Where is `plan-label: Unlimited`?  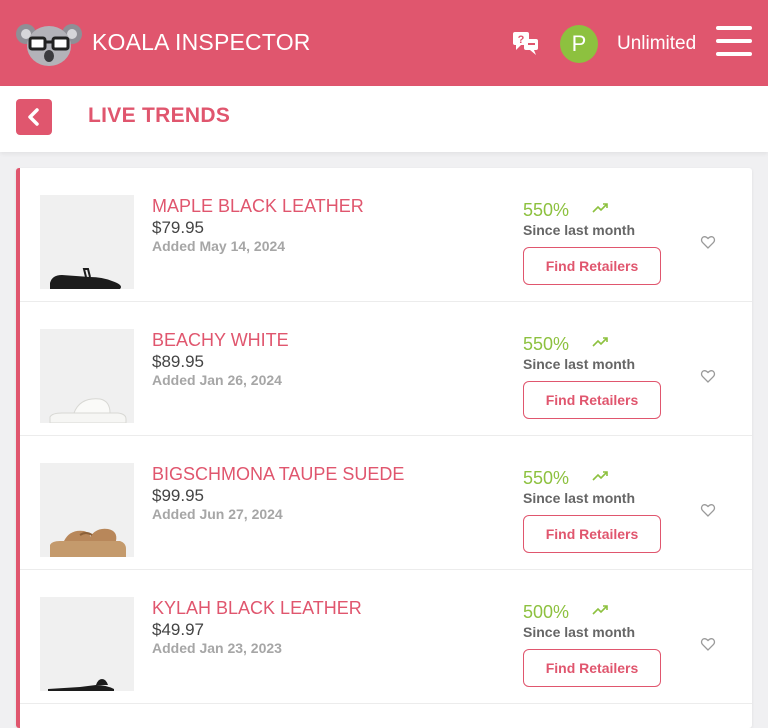
plan-label: Unlimited is located at coordinates (657, 43).